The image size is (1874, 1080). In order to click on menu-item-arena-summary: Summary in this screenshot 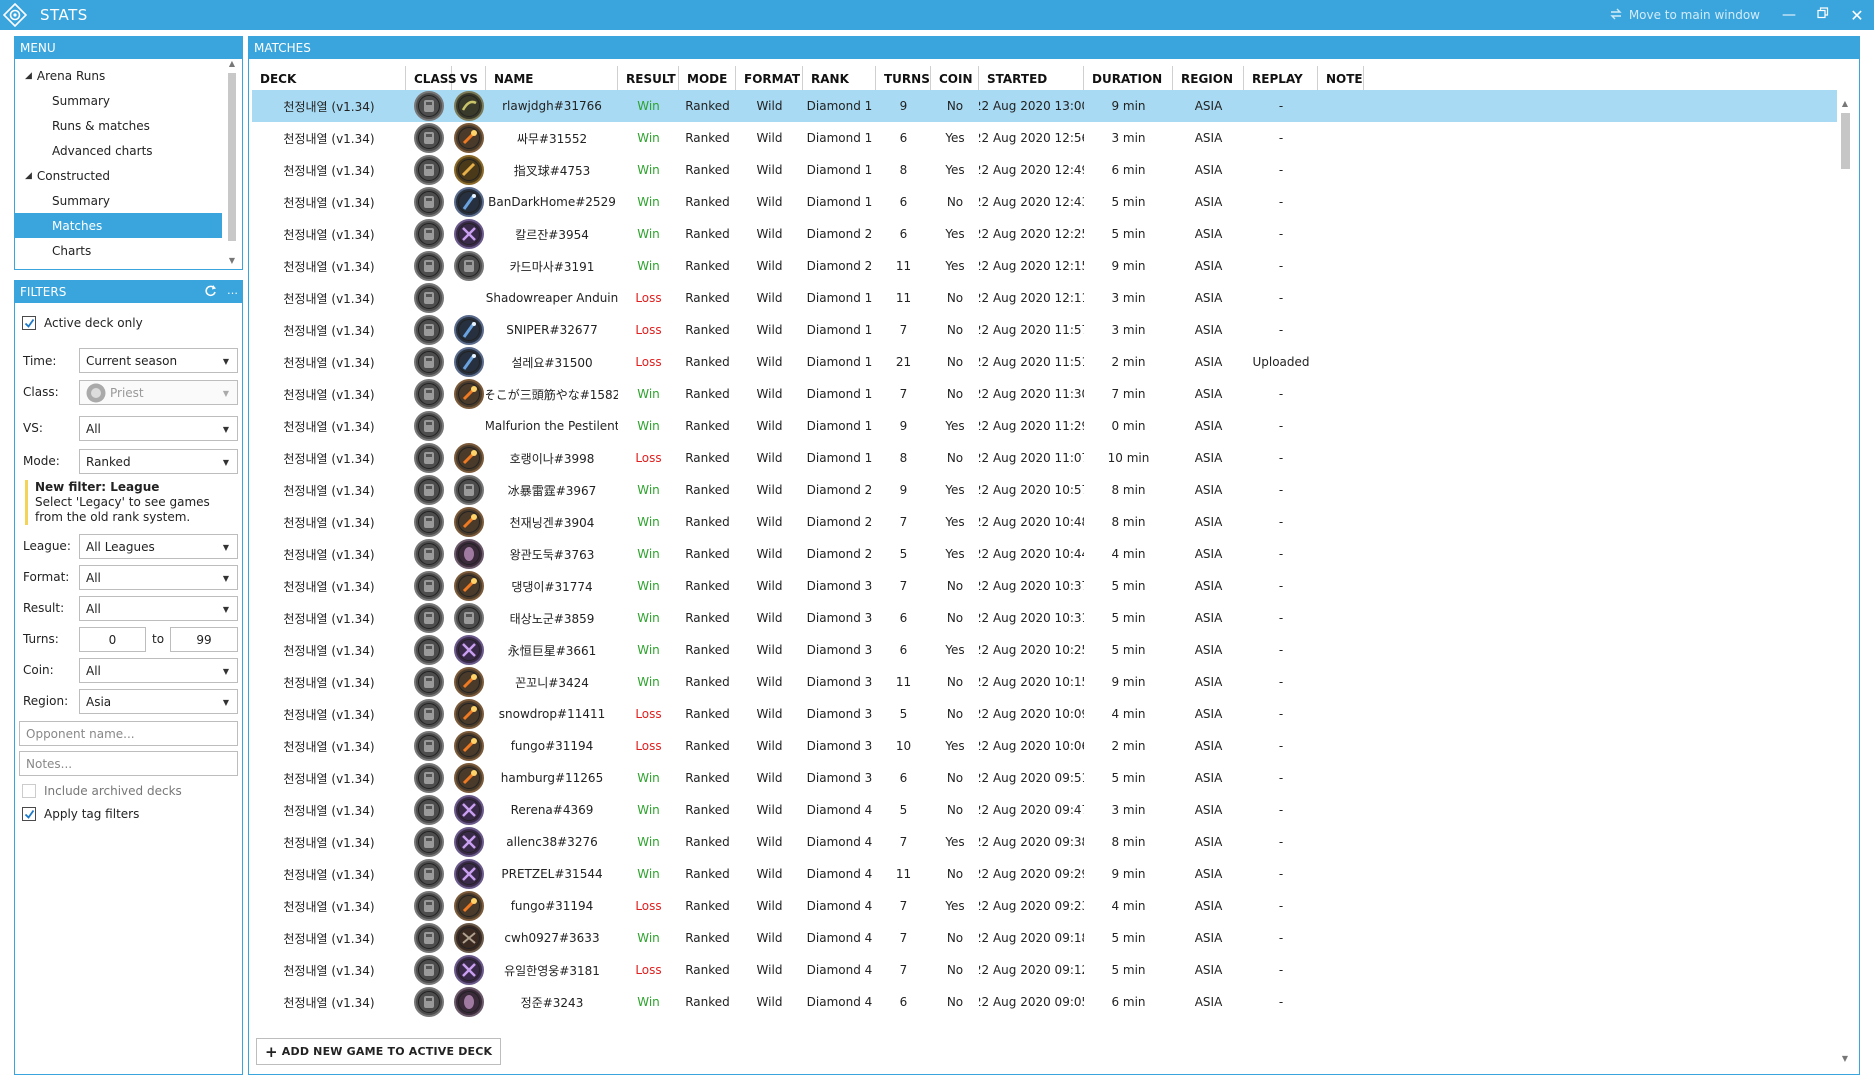, I will do `click(128, 100)`.